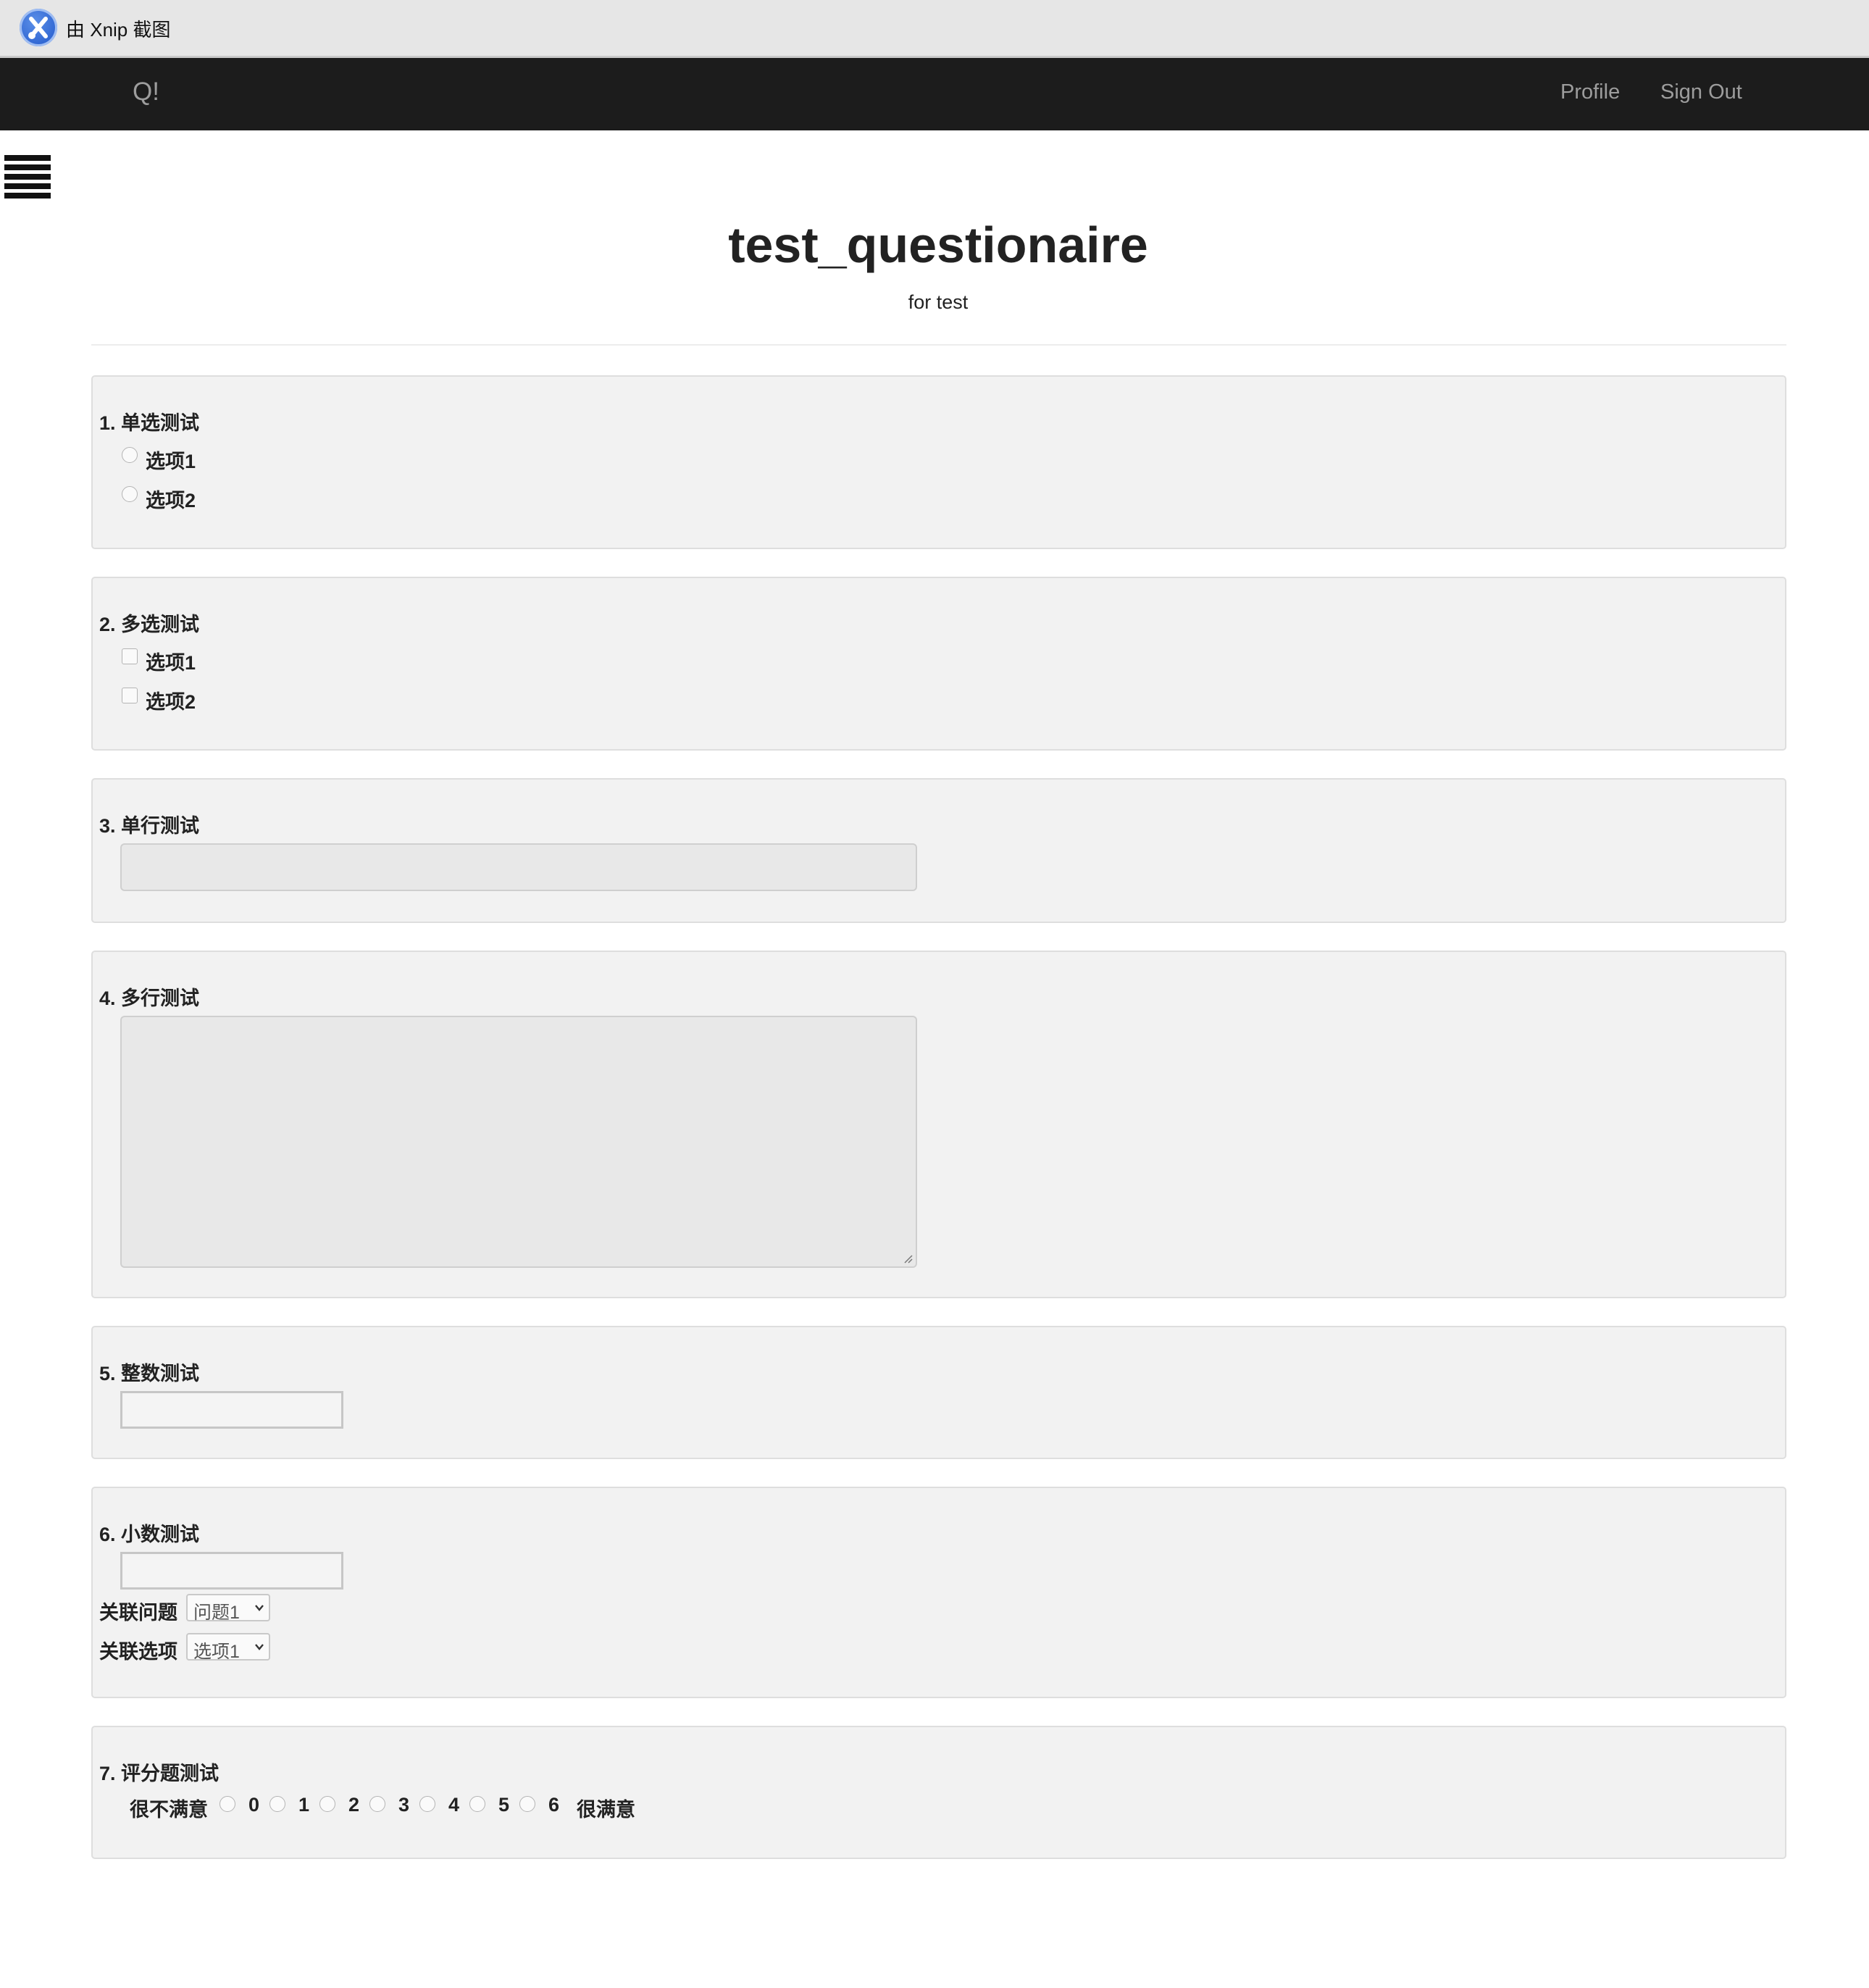  What do you see at coordinates (907, 1258) in the screenshot?
I see `resize-grip-icon` at bounding box center [907, 1258].